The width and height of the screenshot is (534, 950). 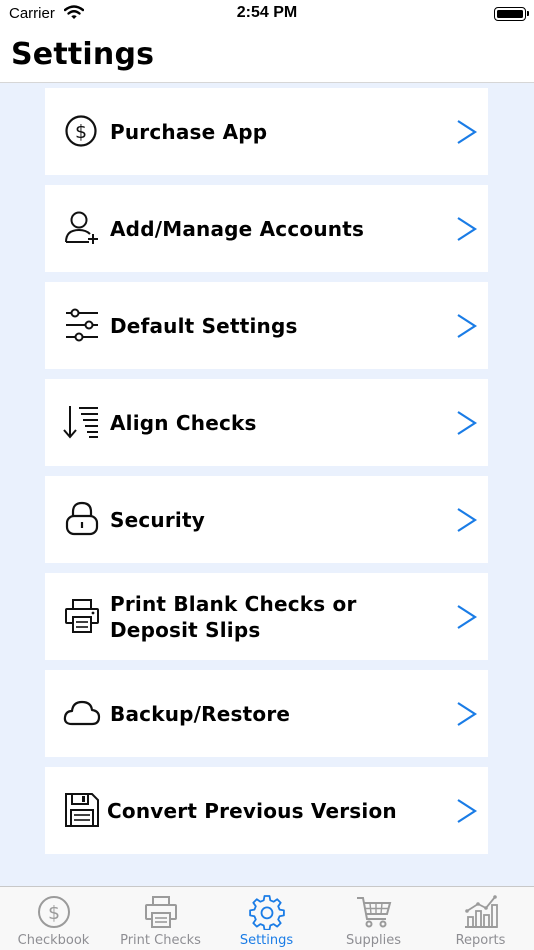 I want to click on gear-icon, so click(x=267, y=912).